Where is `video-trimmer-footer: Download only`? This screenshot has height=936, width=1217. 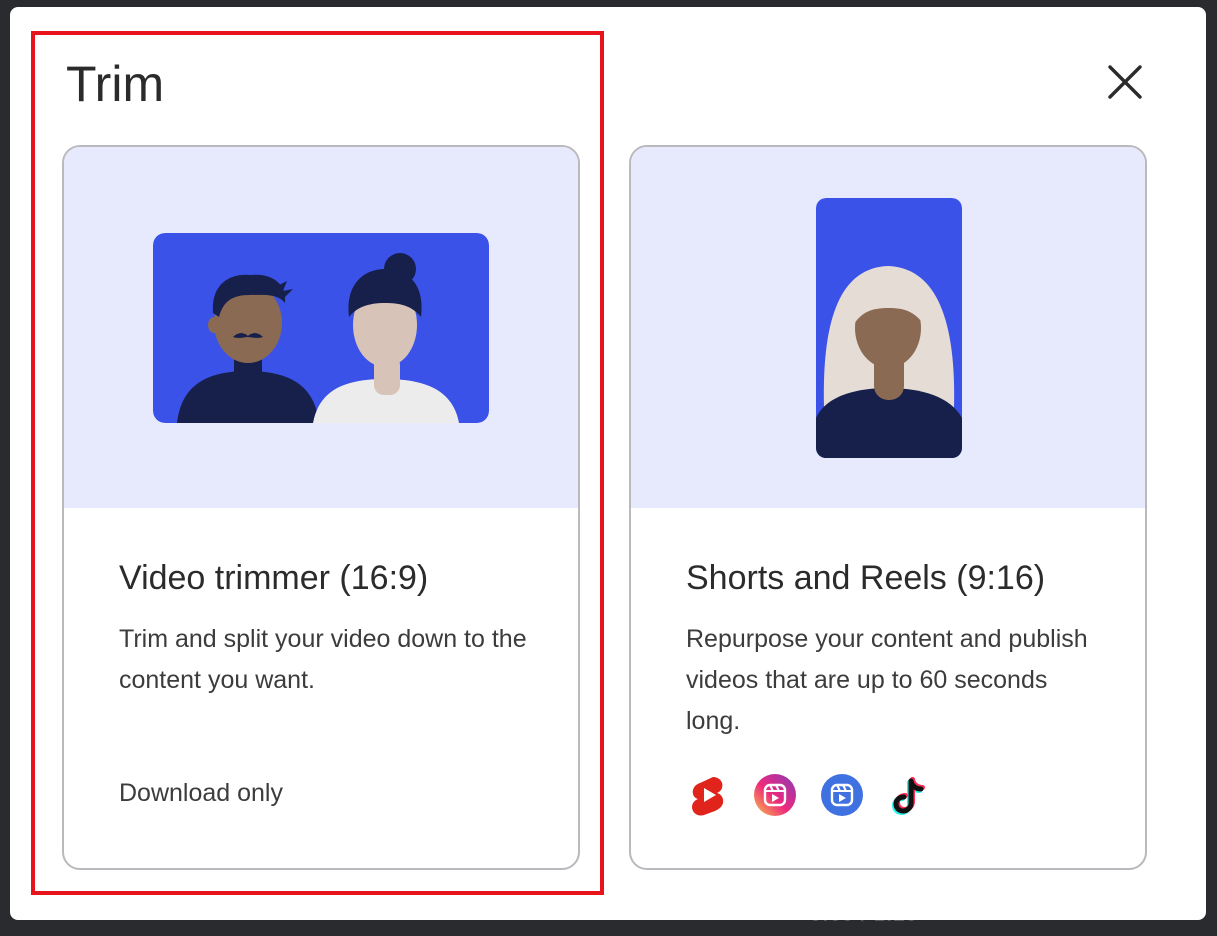
video-trimmer-footer: Download only is located at coordinates (201, 793).